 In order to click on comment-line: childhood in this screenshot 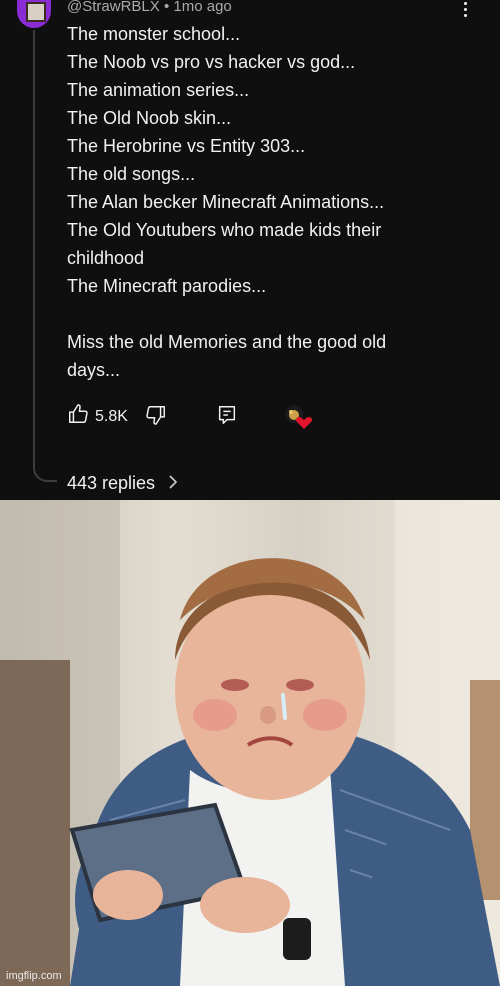, I will do `click(106, 258)`.